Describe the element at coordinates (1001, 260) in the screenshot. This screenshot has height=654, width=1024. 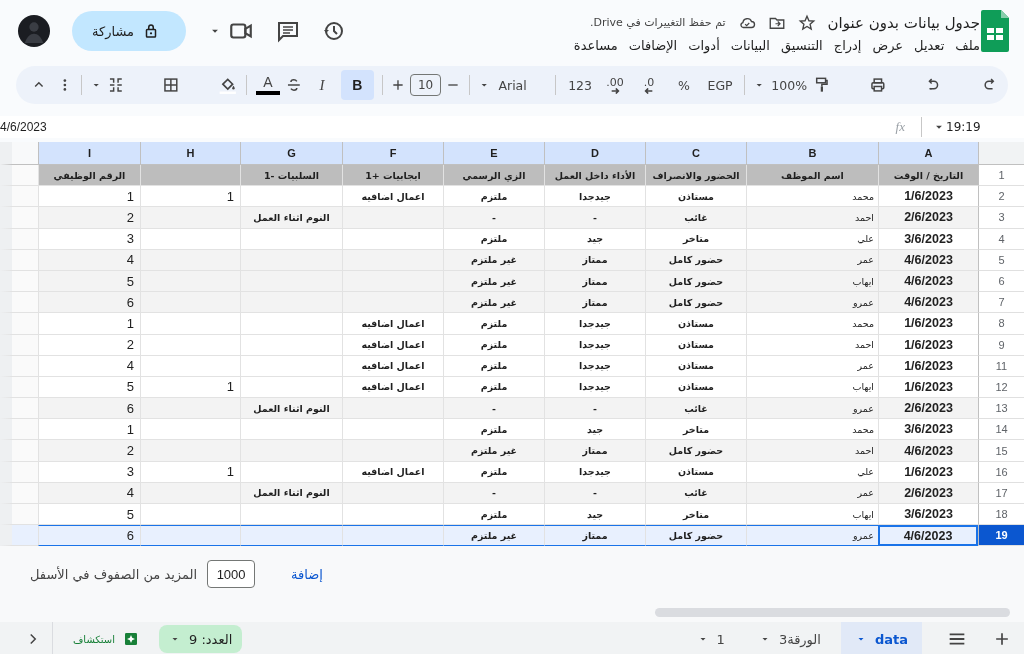
I see `row-header: 5` at that location.